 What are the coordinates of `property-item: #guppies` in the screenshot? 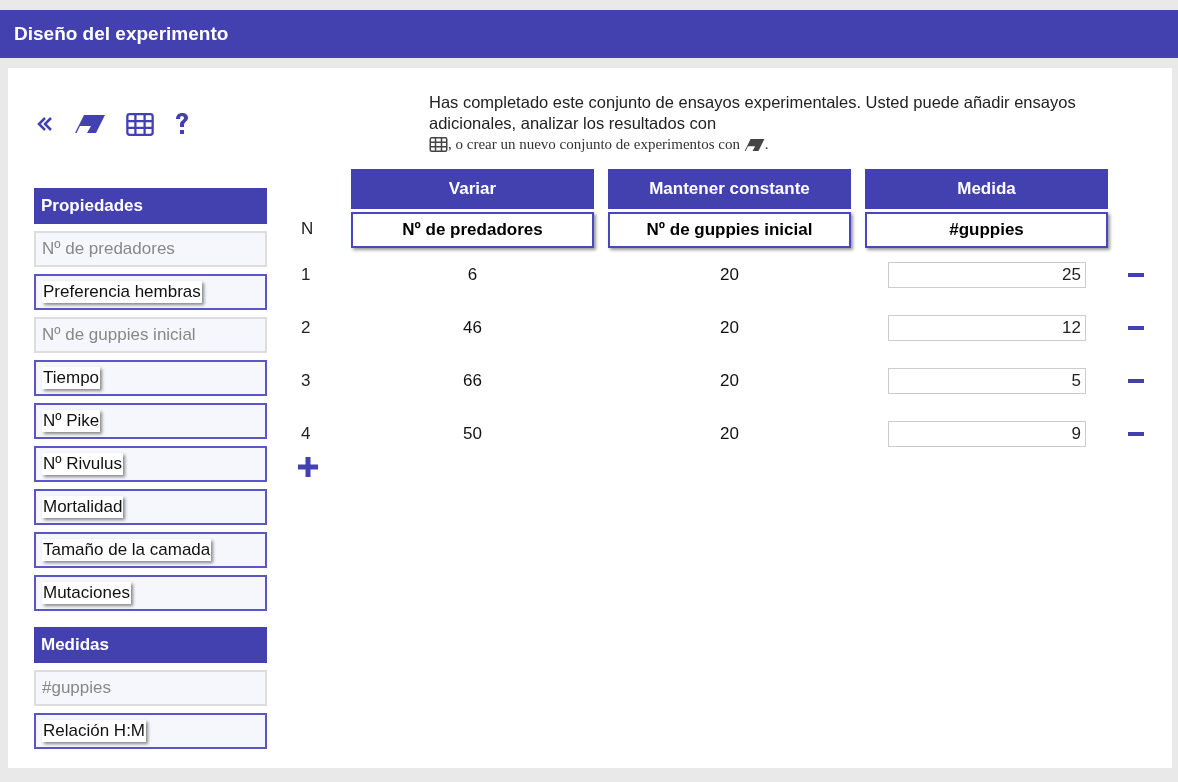 It's located at (150, 688).